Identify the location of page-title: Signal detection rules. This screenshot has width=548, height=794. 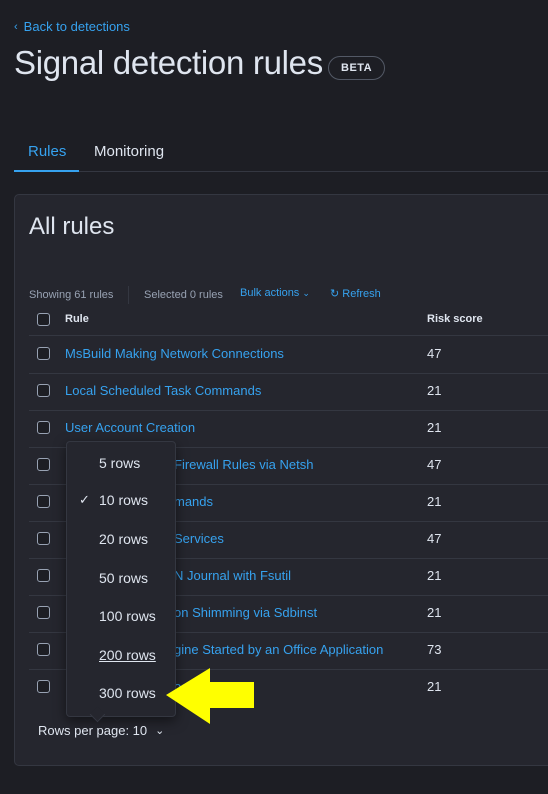
(168, 62).